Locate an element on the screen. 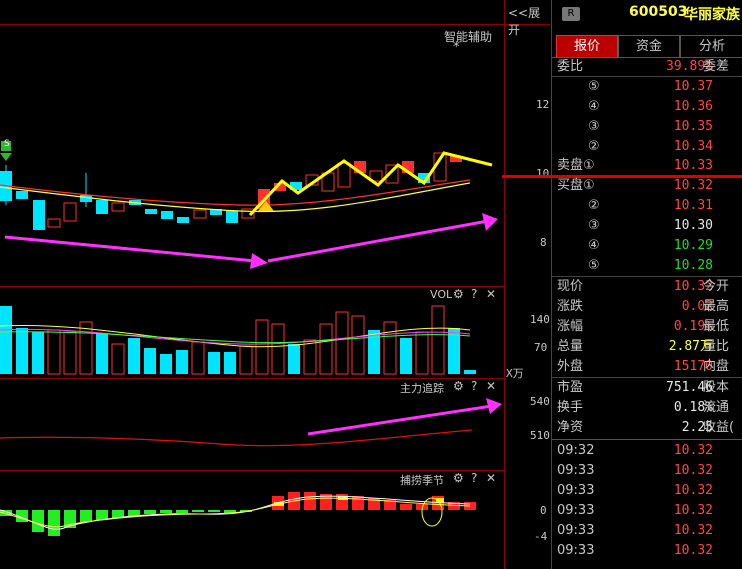 The width and height of the screenshot is (742, 569). main-force-divider is located at coordinates (252, 378).